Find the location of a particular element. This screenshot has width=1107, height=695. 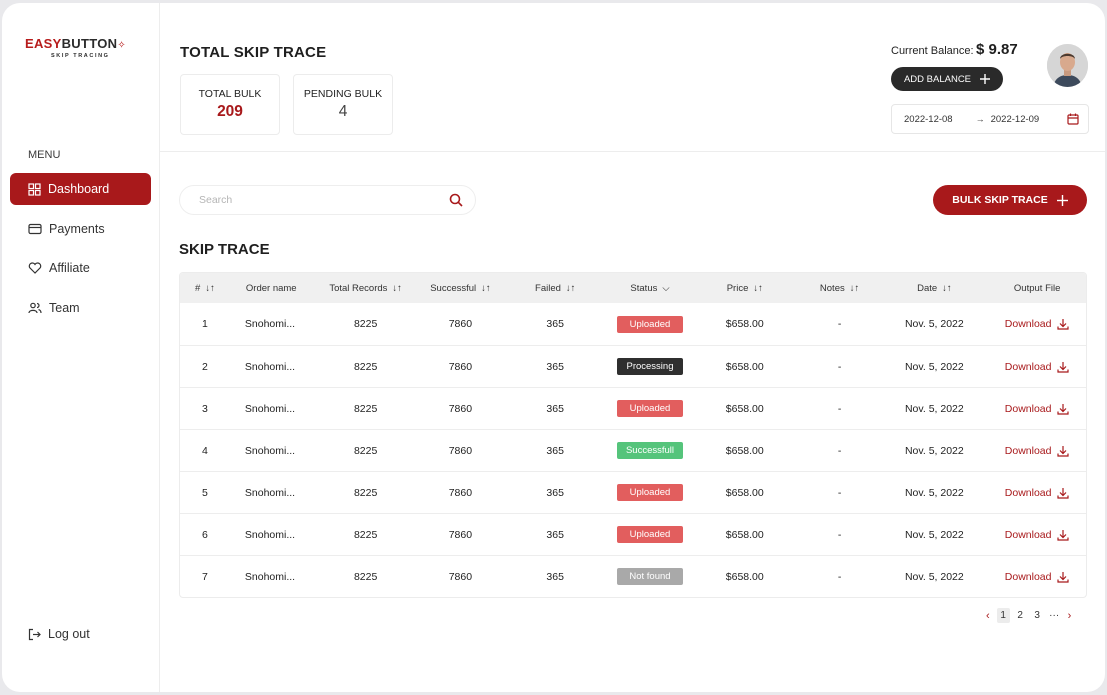

logo-text-button: BUTTON is located at coordinates (89, 43).